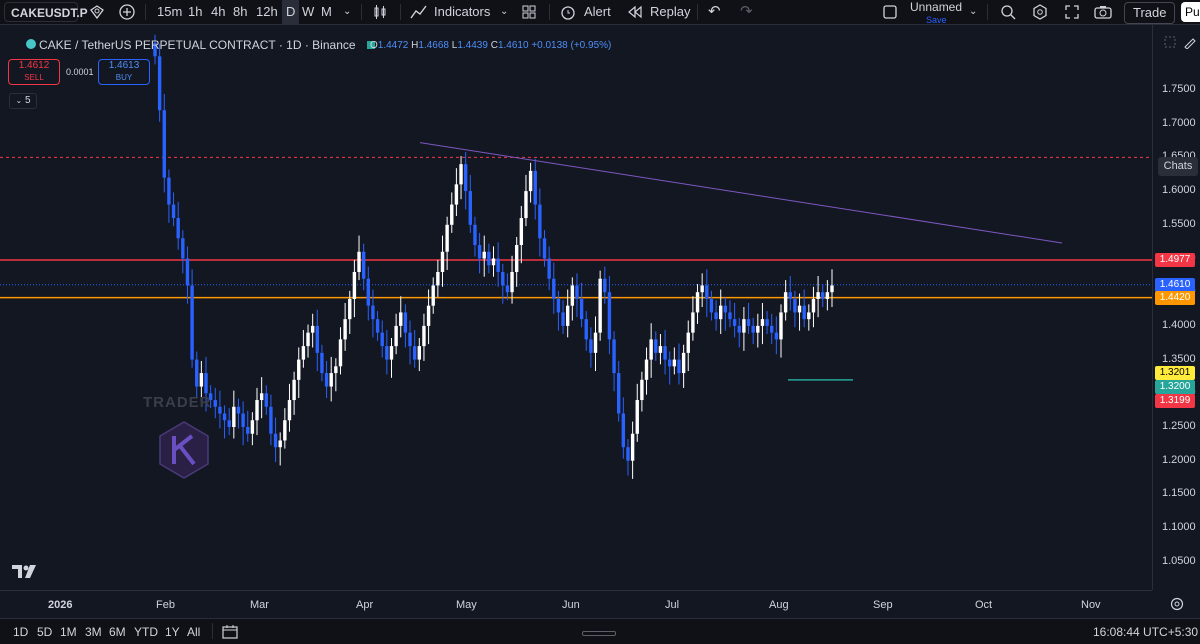 This screenshot has height=644, width=1200. What do you see at coordinates (670, 12) in the screenshot?
I see `replay-button: Replay` at bounding box center [670, 12].